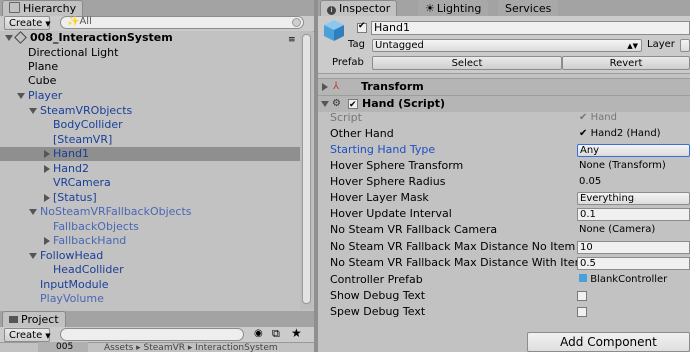 Image resolution: width=690 pixels, height=352 pixels. I want to click on list-item: FallbackObjects, so click(150, 227).